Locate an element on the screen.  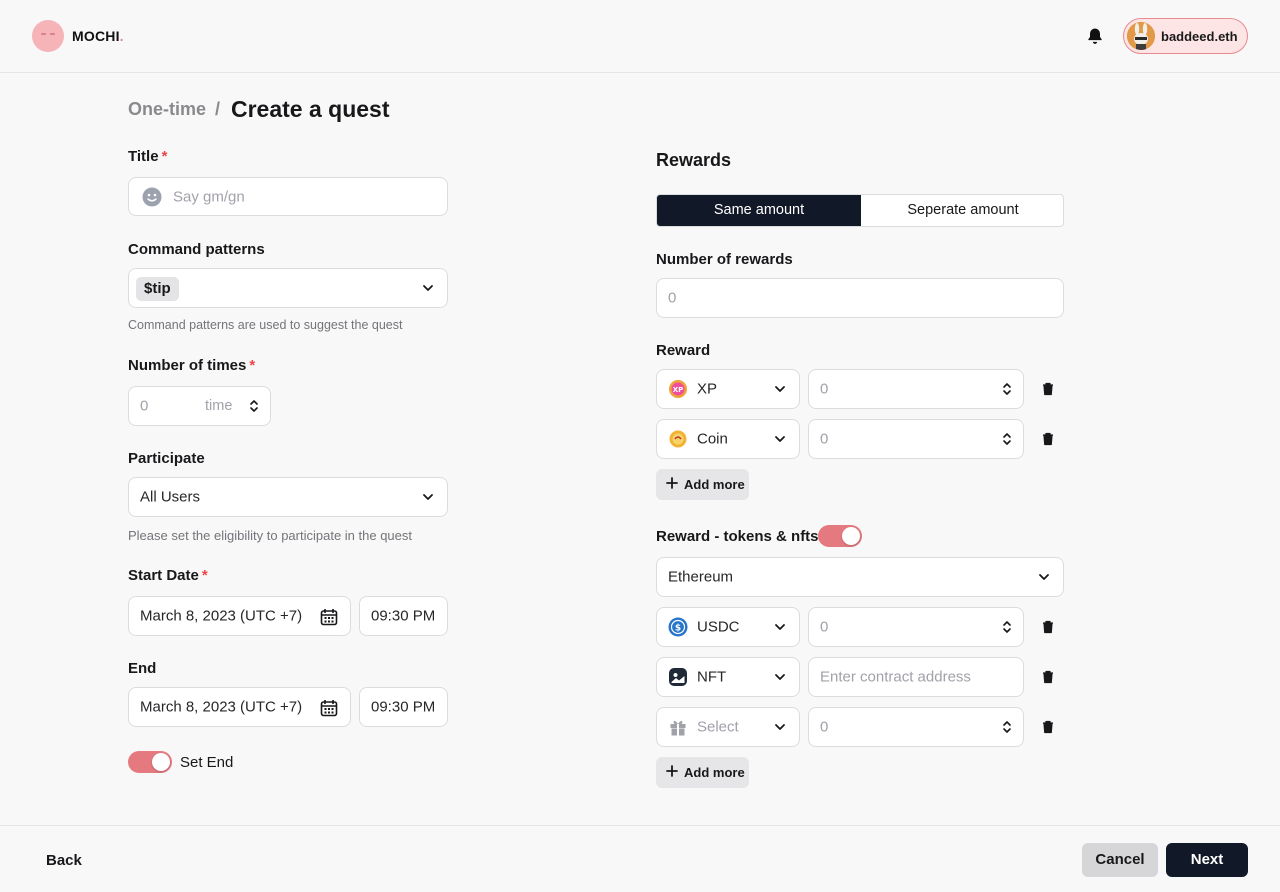
end-time-value: 09:30 PM is located at coordinates (403, 707).